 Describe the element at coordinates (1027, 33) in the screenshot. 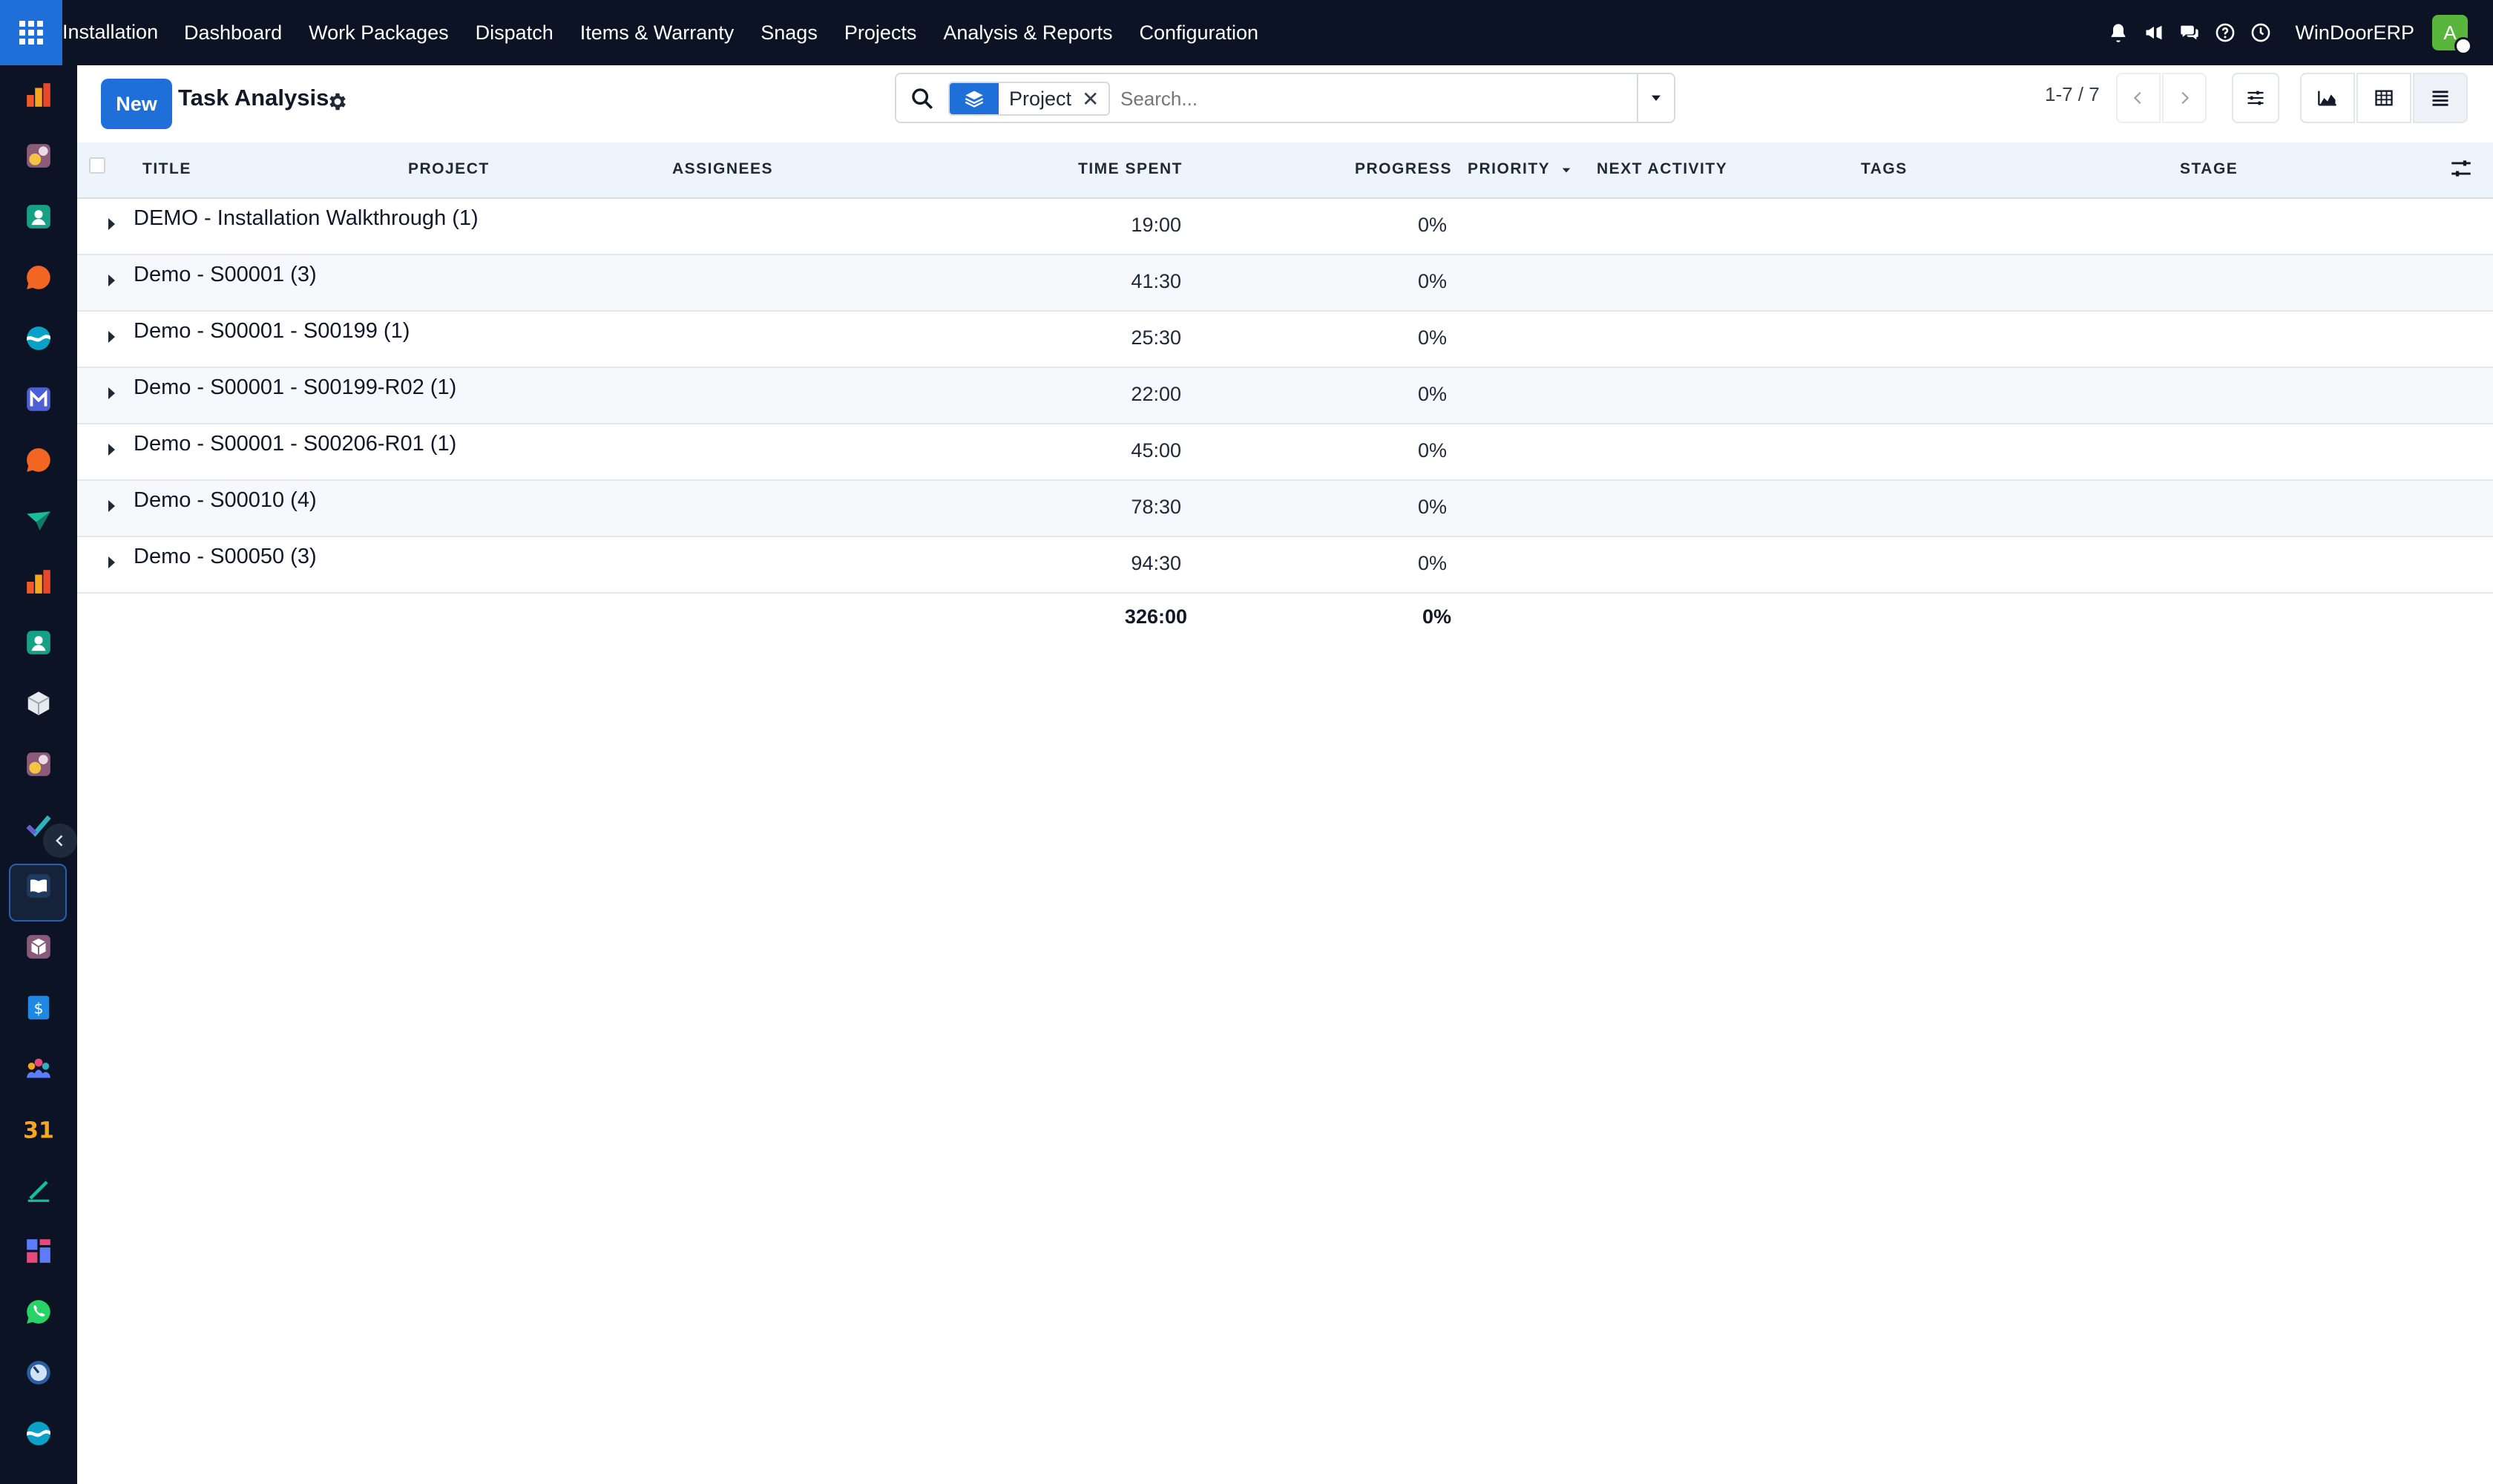

I see `menu-analysis-reports: Analysis & Reports` at that location.